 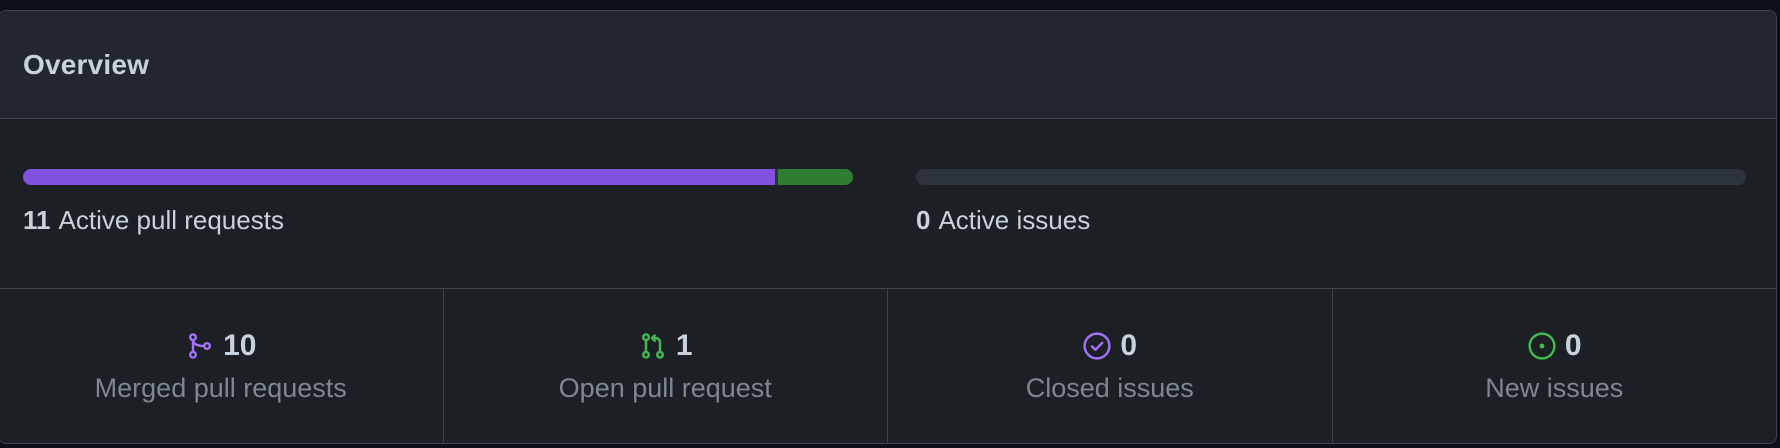 I want to click on issue-closed-icon, so click(x=1097, y=346).